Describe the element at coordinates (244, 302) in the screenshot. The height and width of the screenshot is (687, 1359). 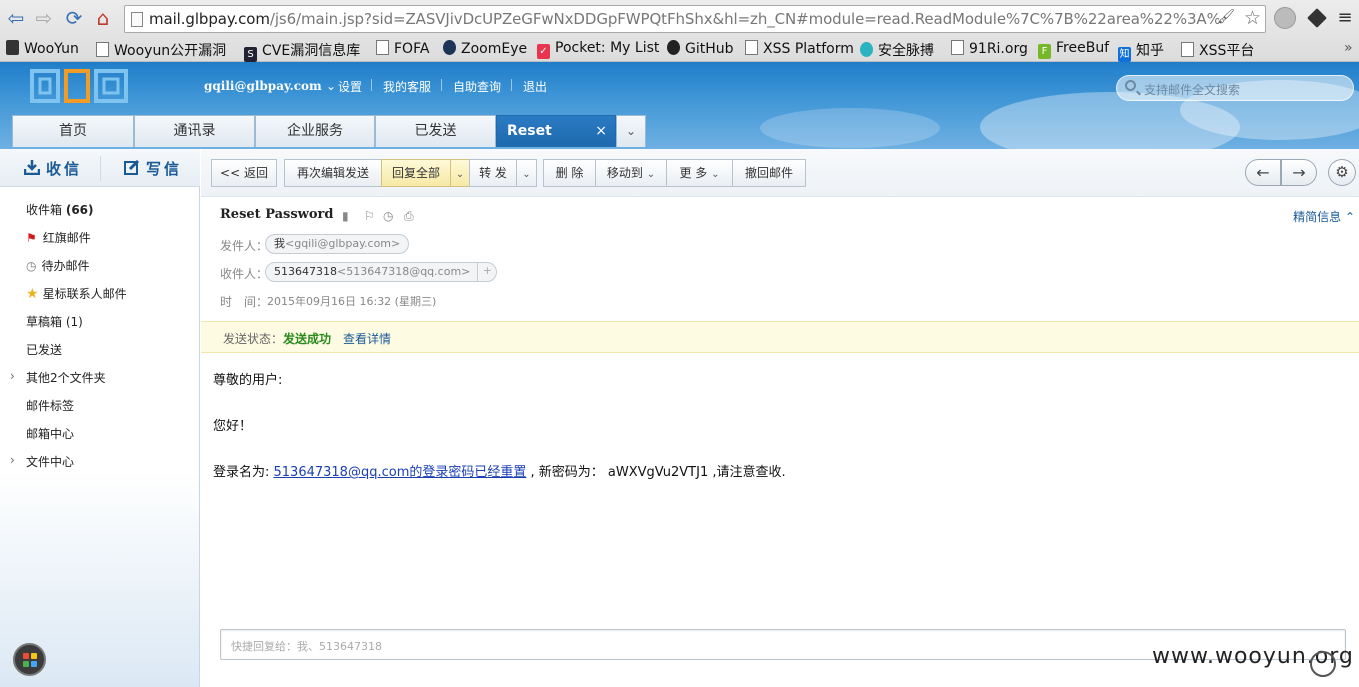
I see `time-label: 时 间：` at that location.